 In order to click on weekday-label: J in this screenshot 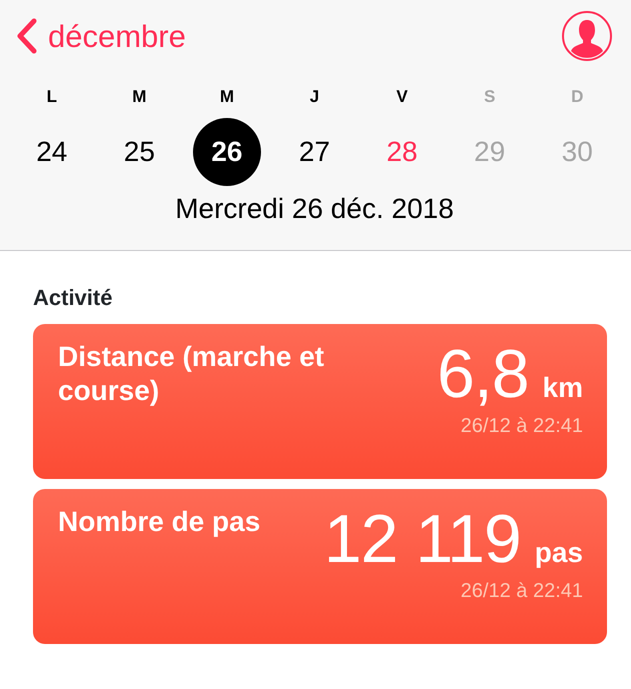, I will do `click(315, 97)`.